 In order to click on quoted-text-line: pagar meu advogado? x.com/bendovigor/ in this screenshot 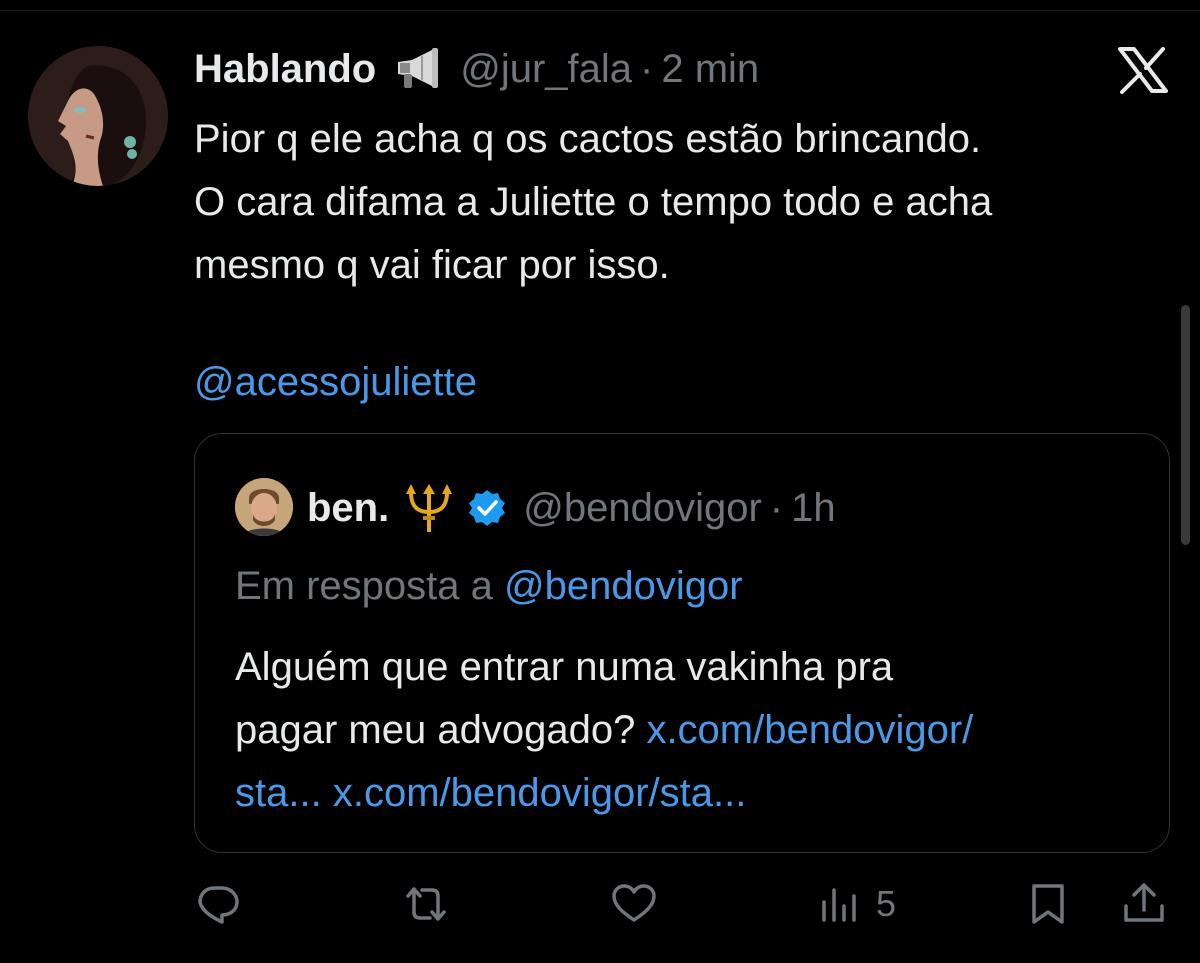, I will do `click(685, 730)`.